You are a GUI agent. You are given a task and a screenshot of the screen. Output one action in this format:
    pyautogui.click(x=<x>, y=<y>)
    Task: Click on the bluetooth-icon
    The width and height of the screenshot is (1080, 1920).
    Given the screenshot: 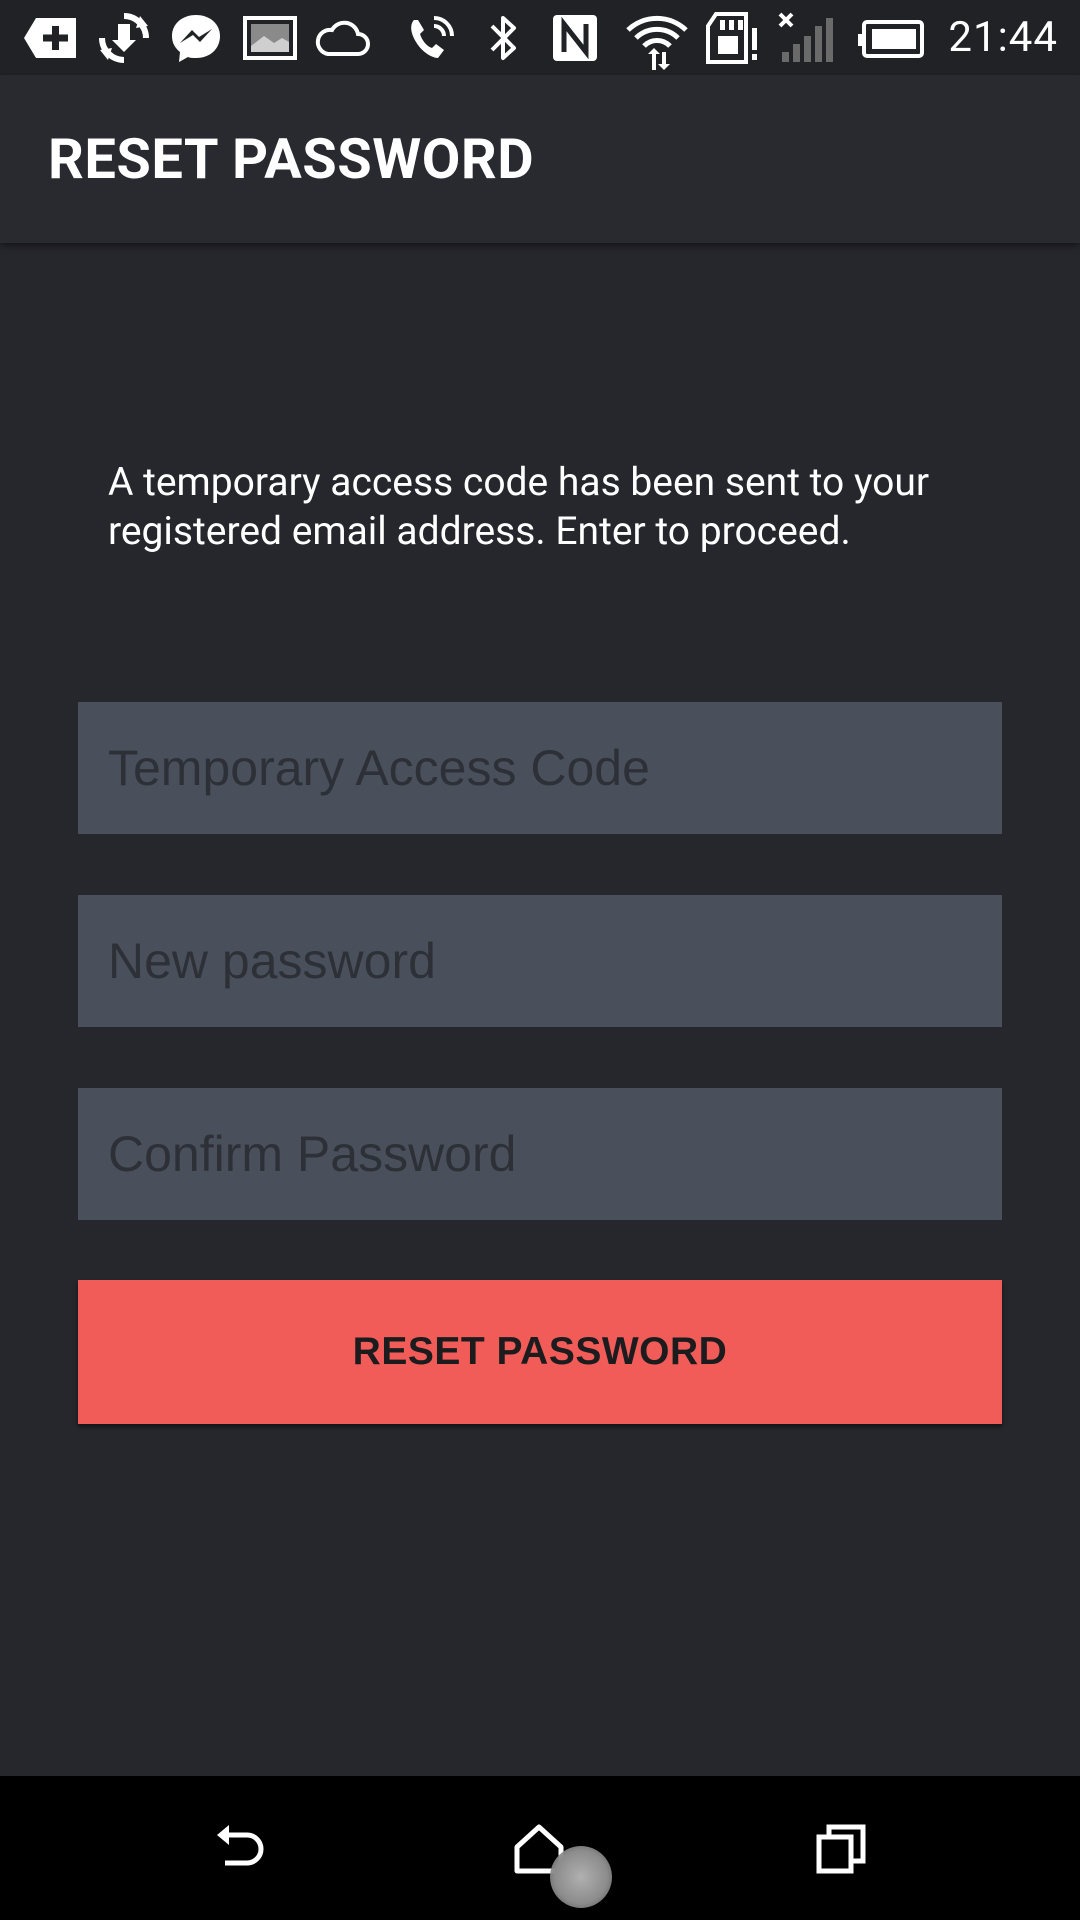 What is the action you would take?
    pyautogui.click(x=504, y=38)
    